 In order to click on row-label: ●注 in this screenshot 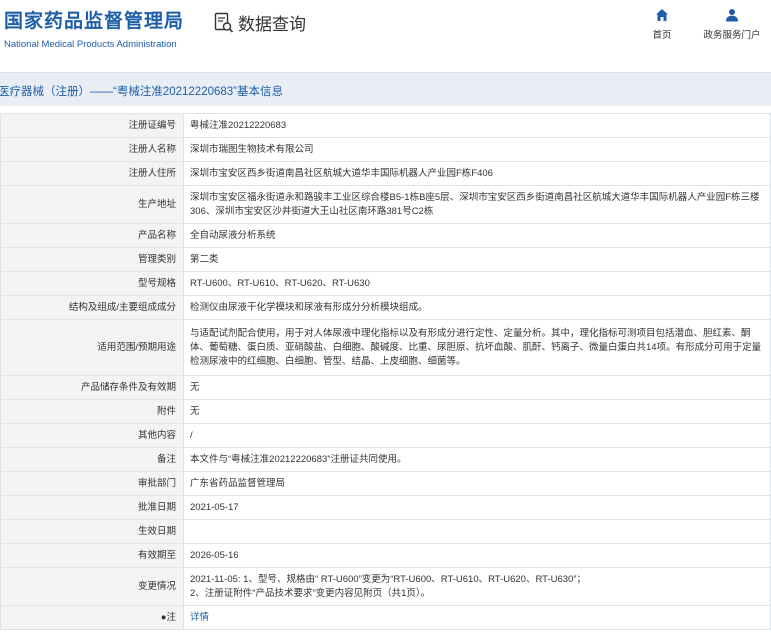, I will do `click(92, 617)`.